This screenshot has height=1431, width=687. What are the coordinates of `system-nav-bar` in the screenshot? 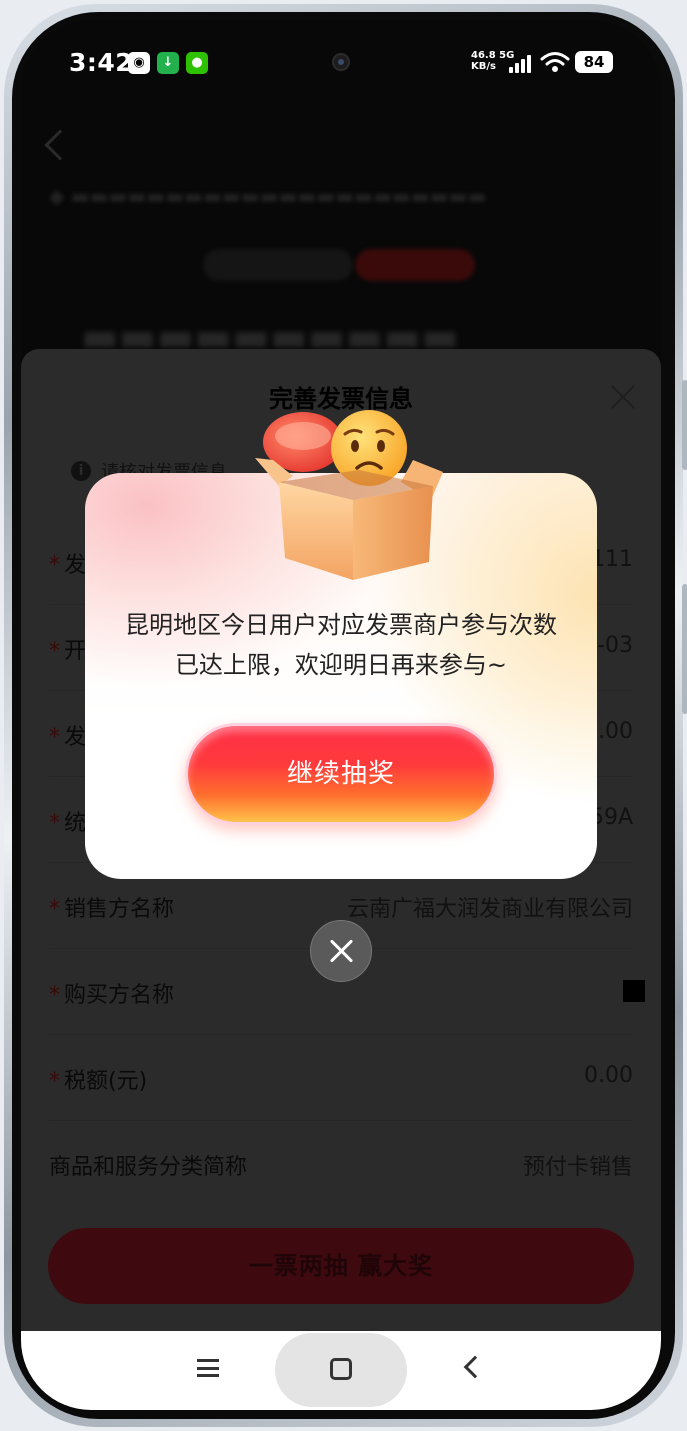 It's located at (341, 1370).